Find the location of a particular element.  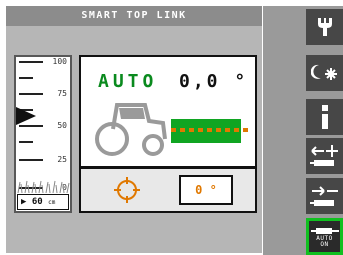

info-button is located at coordinates (324, 117).